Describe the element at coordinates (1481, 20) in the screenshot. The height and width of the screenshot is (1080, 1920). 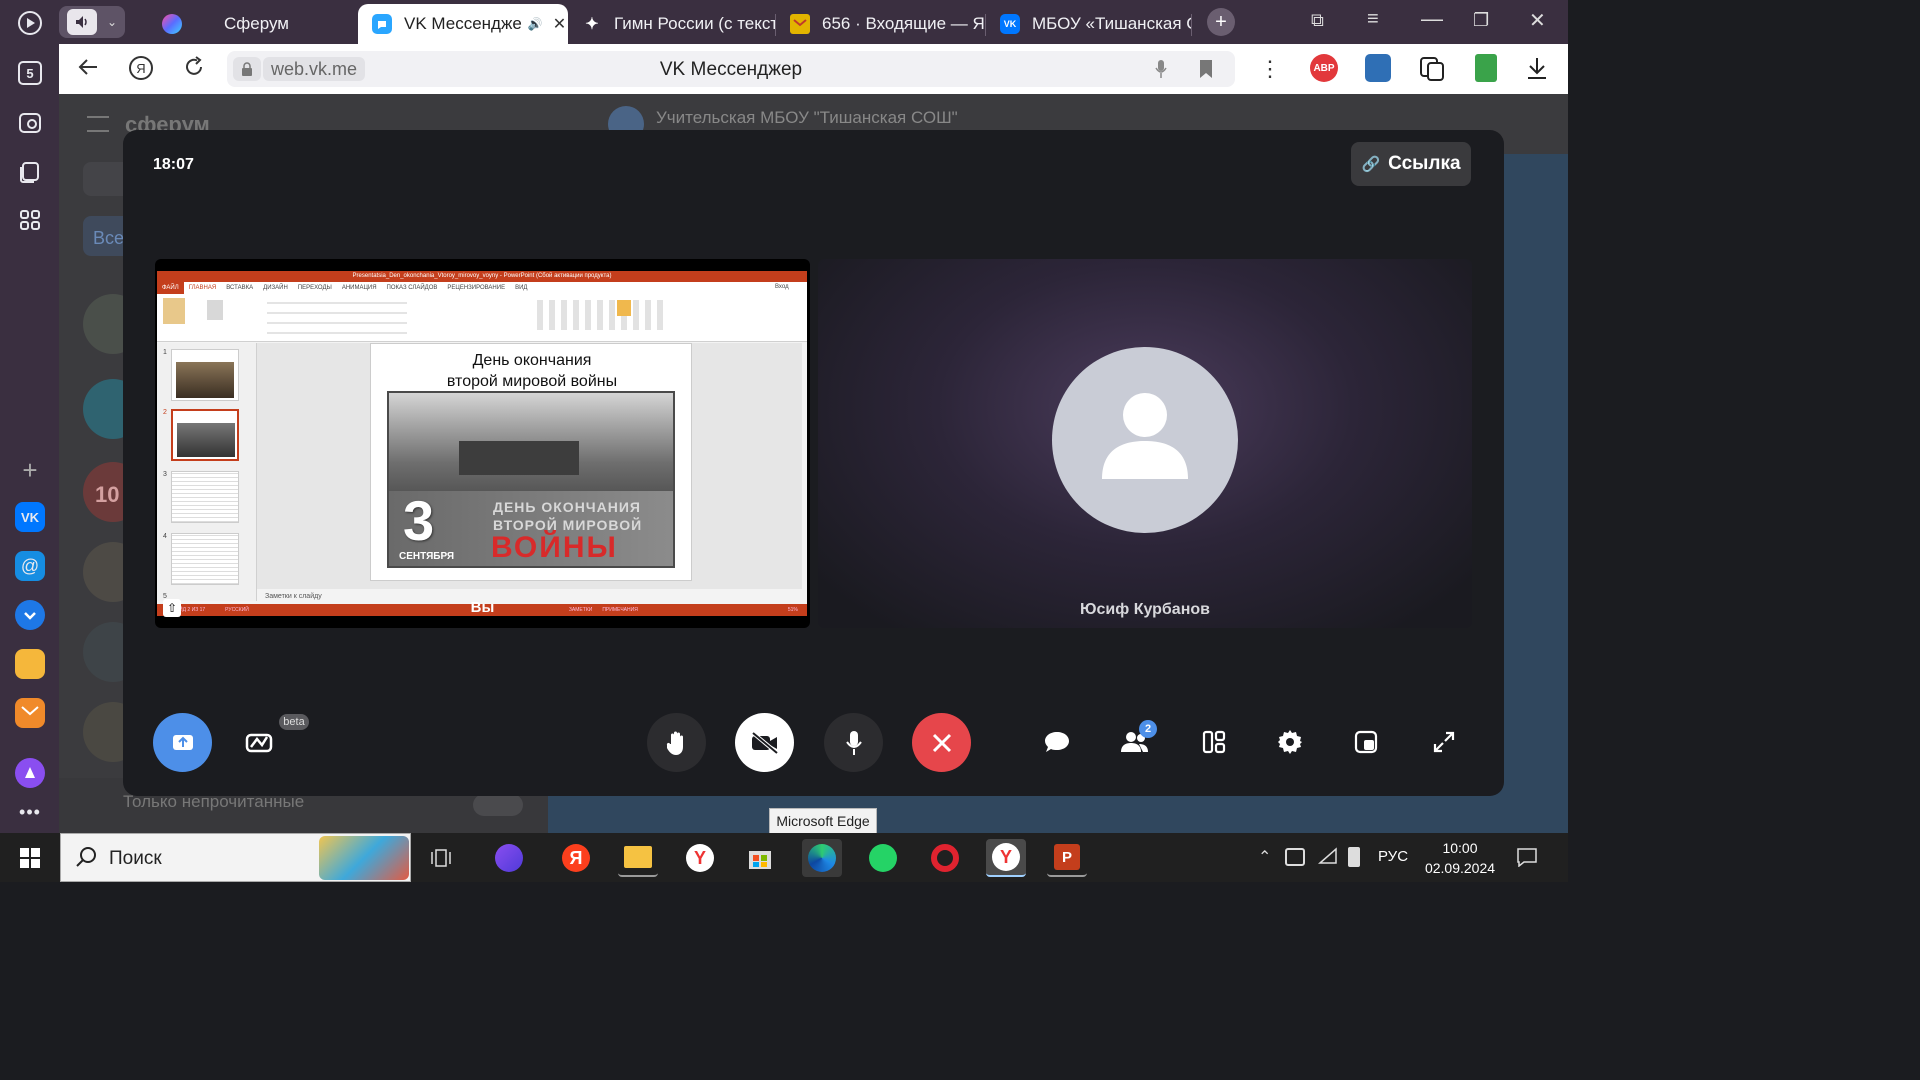
I see `restore-button: ❐` at that location.